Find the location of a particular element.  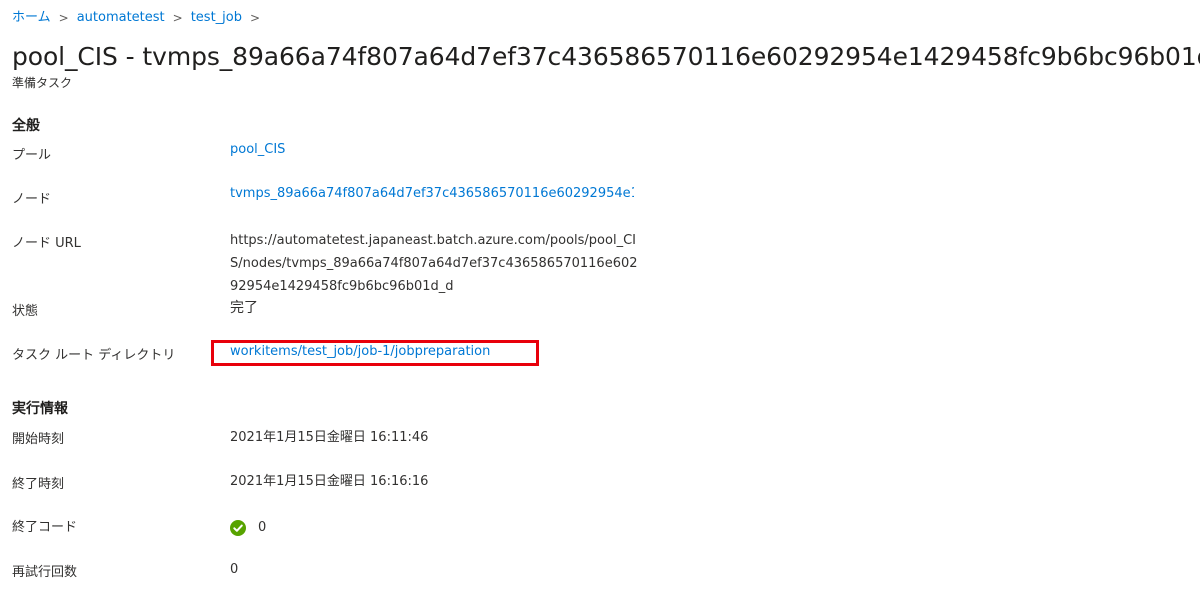

start-time-label: 開始時刻 is located at coordinates (38, 439).